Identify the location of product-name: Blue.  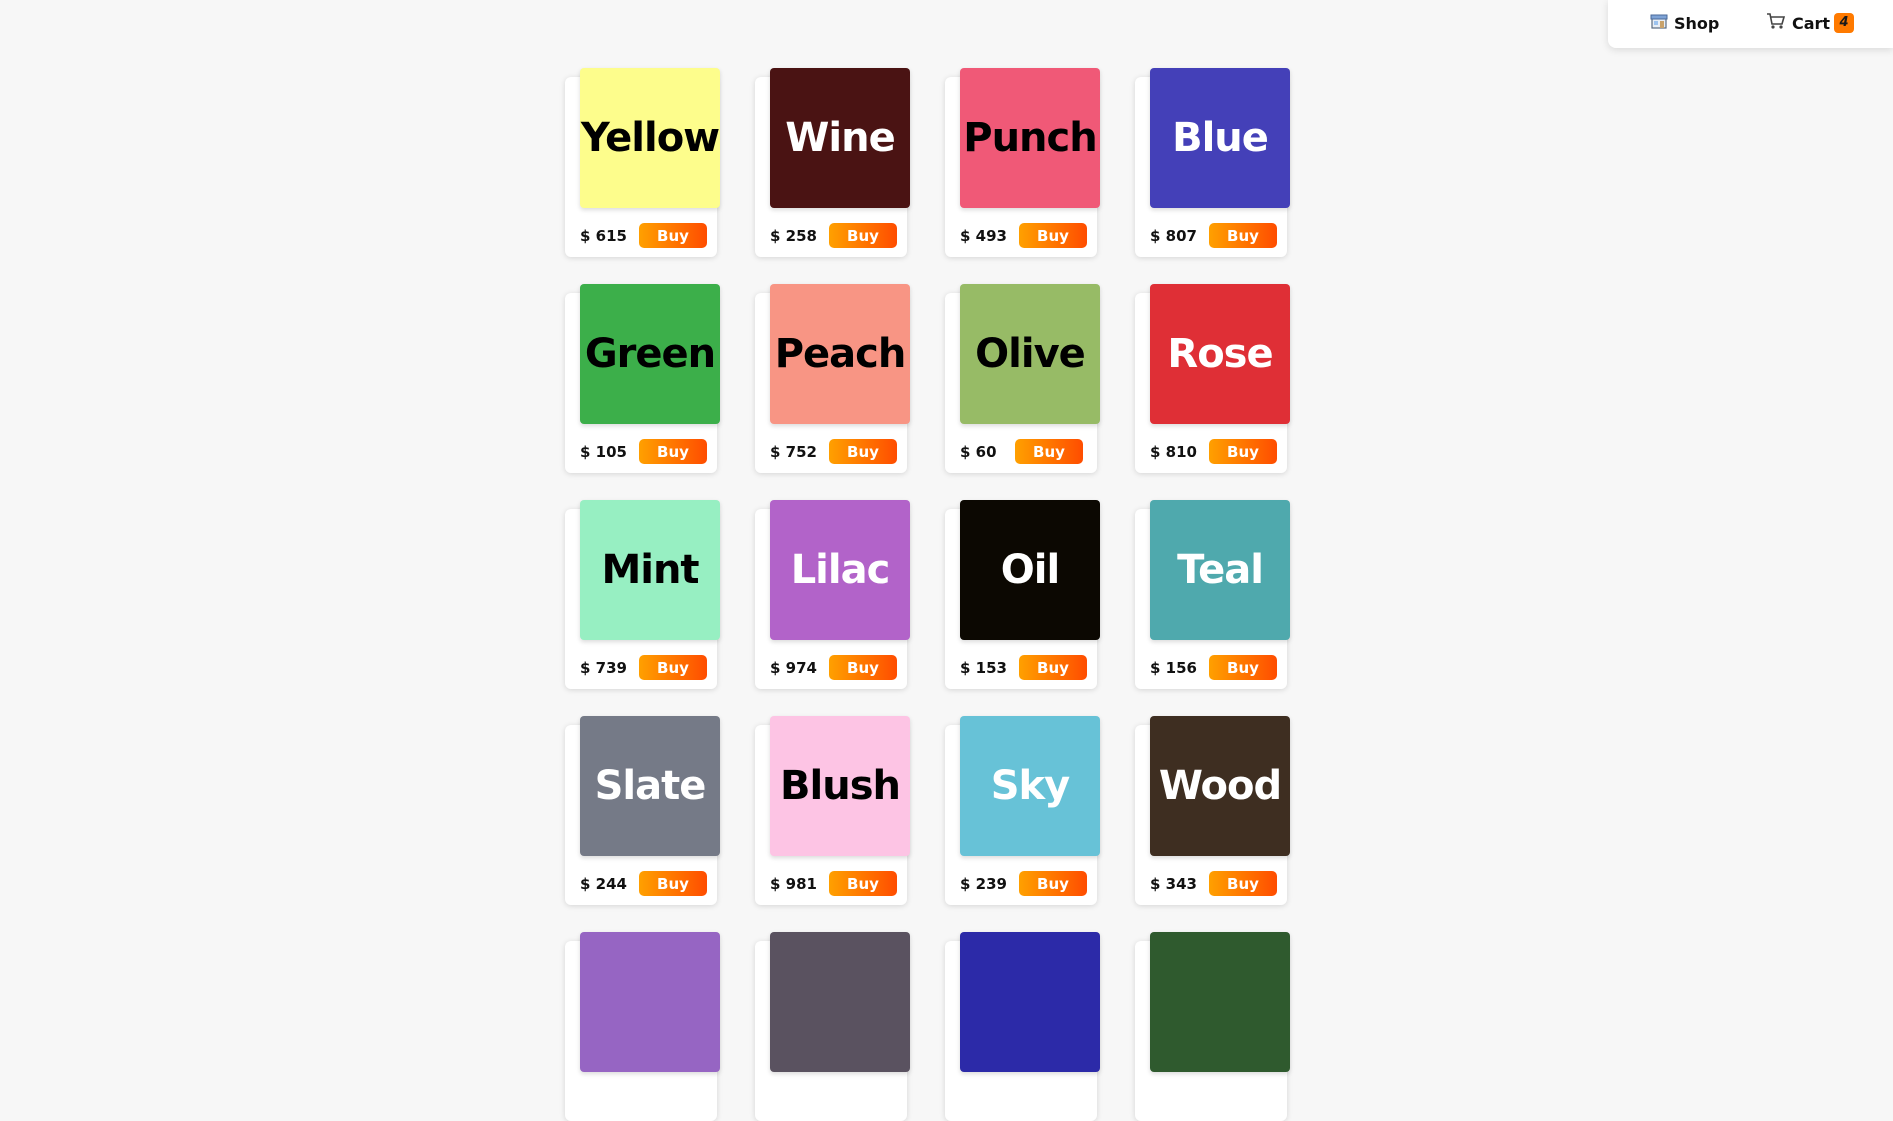
(1220, 138).